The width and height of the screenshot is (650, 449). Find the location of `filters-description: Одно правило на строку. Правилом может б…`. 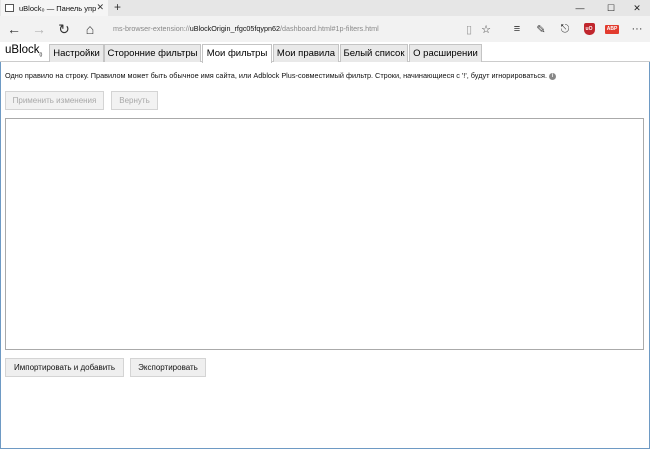

filters-description: Одно правило на строку. Правилом может б… is located at coordinates (325, 75).